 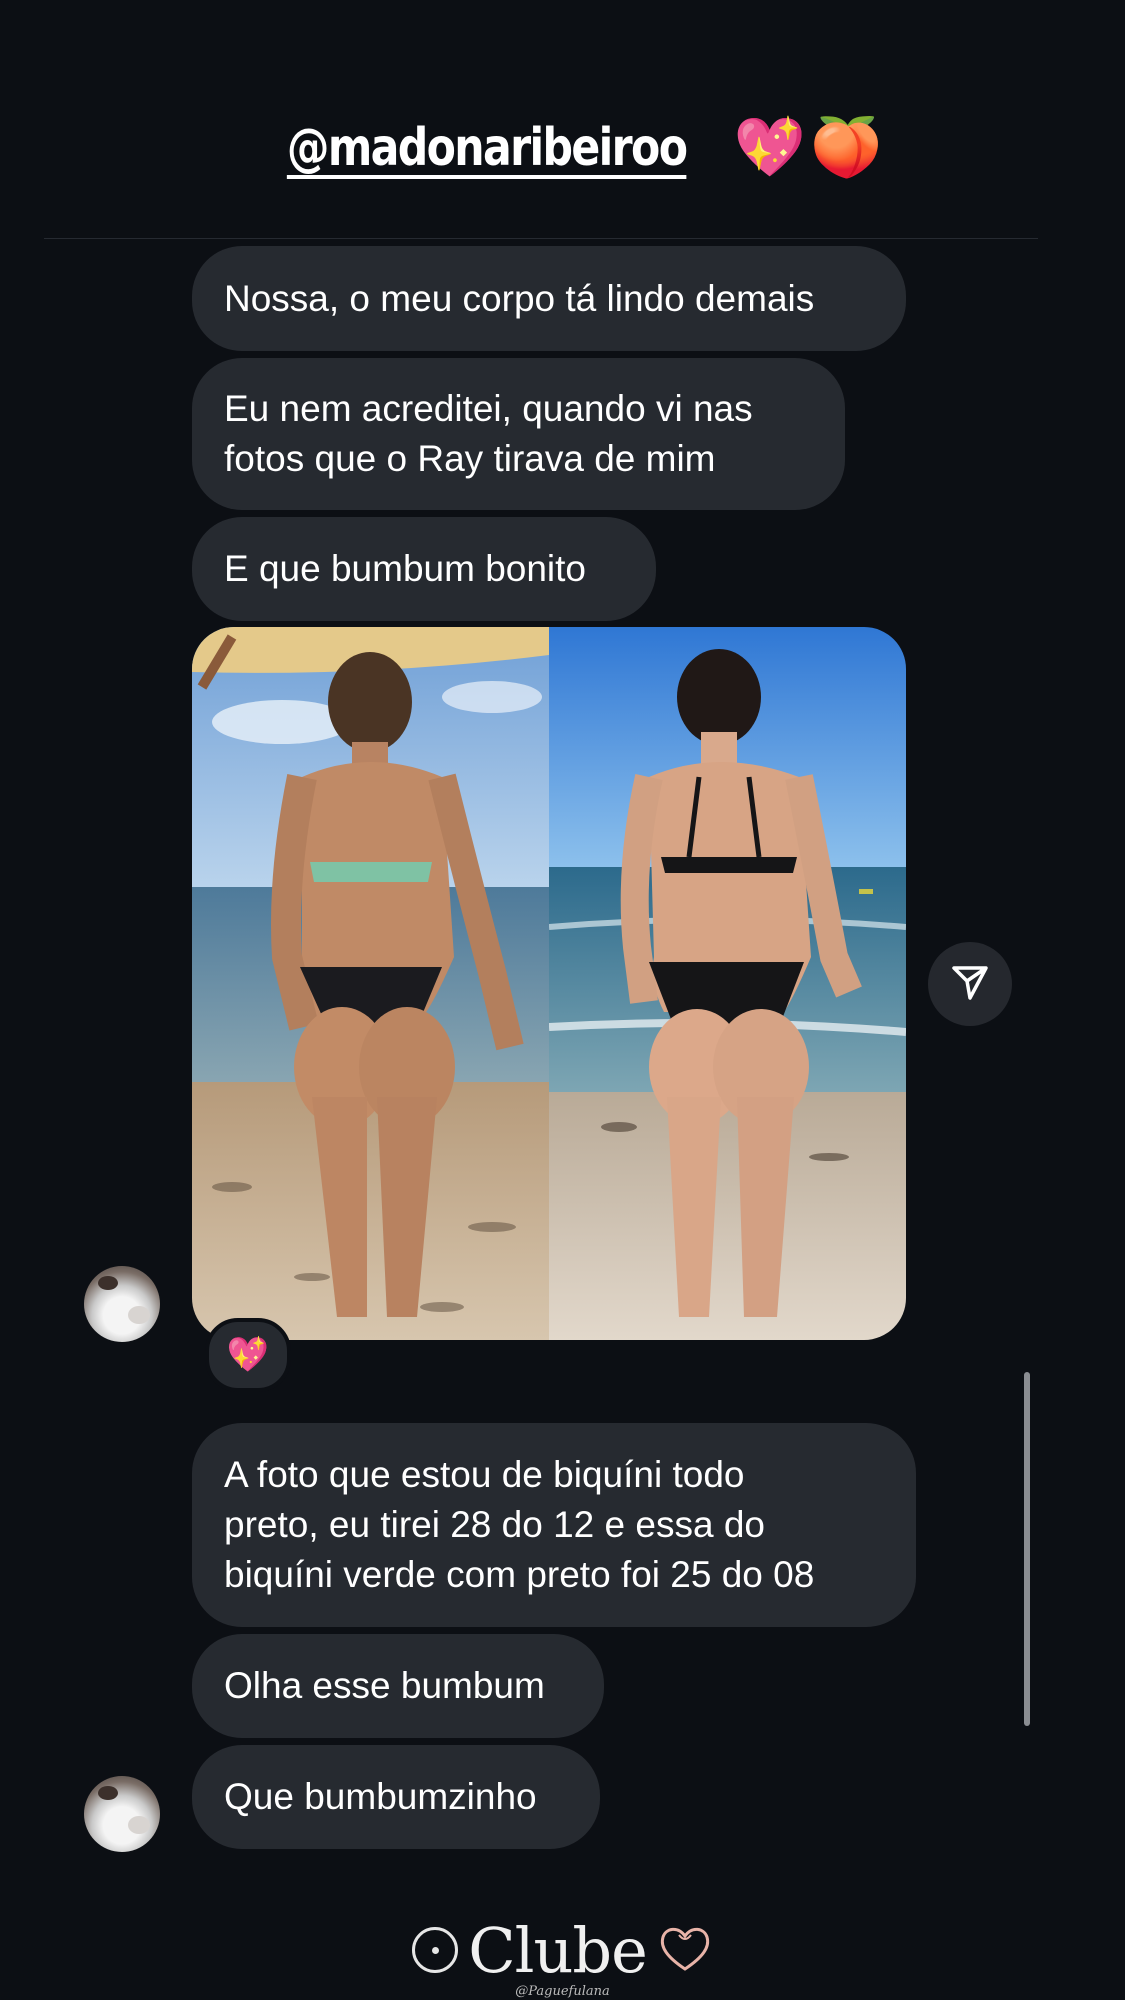 I want to click on message-text-line: biquíni verde com preto foi 25 do 08, so click(x=519, y=1574).